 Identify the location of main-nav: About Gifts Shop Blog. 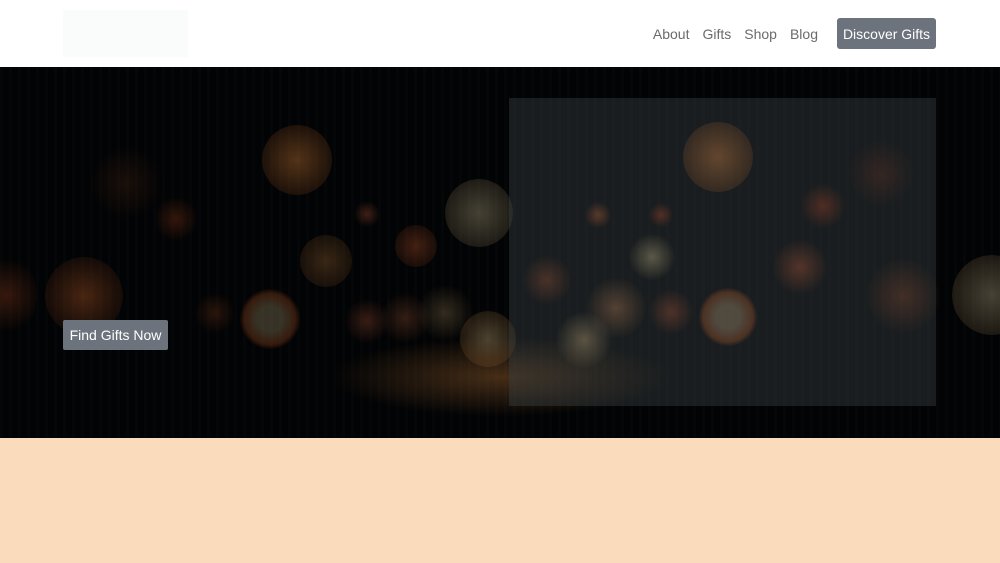
(735, 34).